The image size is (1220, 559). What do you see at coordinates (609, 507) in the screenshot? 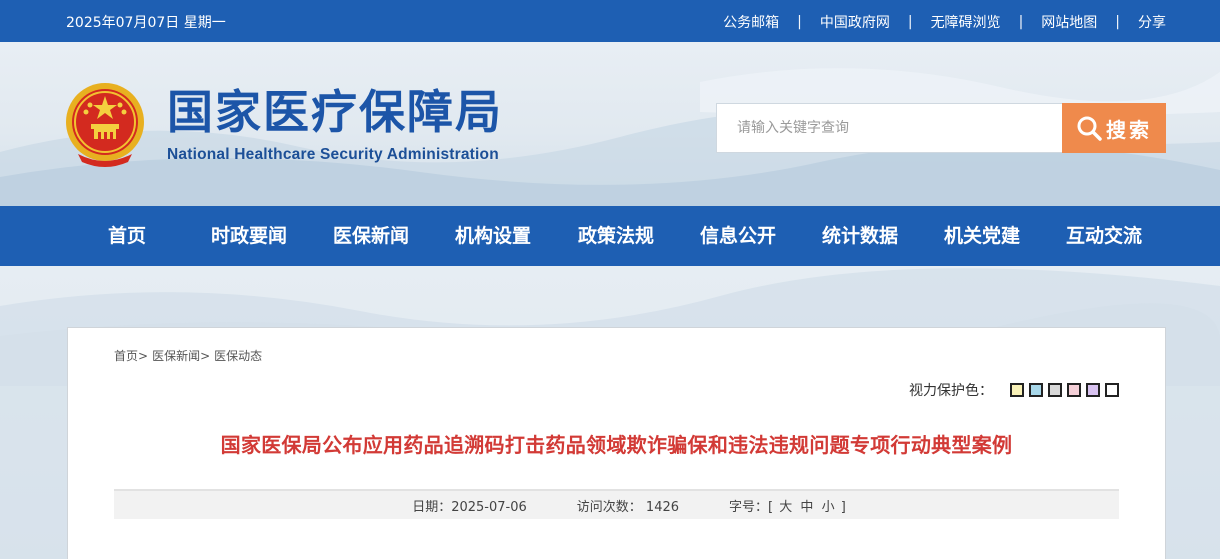
I see `visits-label: 访问次数：` at bounding box center [609, 507].